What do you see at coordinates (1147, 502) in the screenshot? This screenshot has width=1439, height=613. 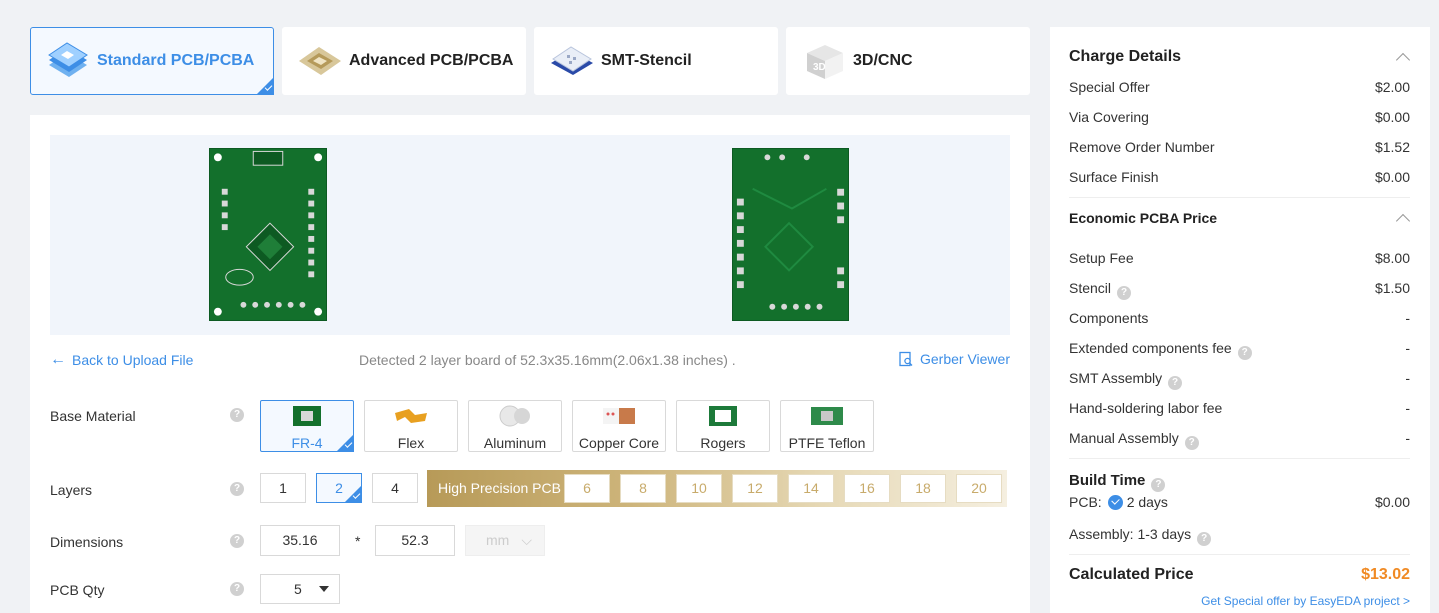 I see `pcb-build-days: 2 days` at bounding box center [1147, 502].